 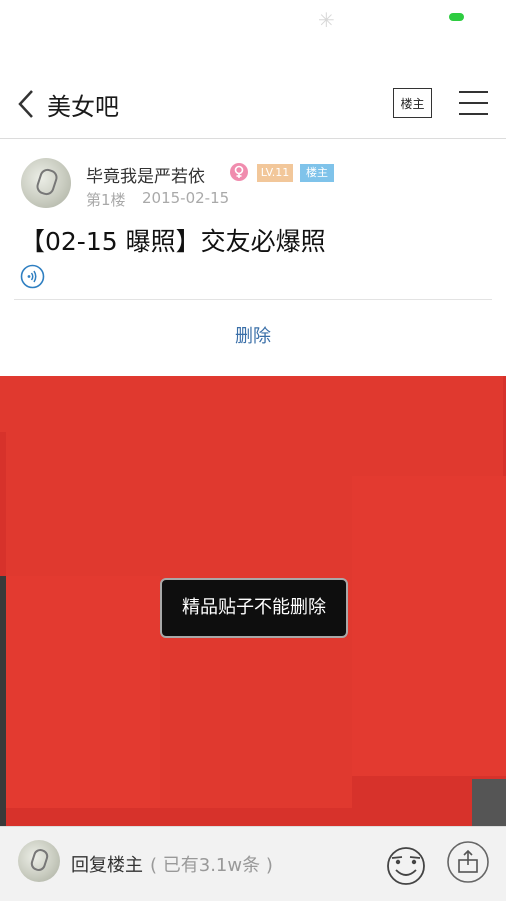 I want to click on louzhu-badge: 楼主, so click(x=317, y=173).